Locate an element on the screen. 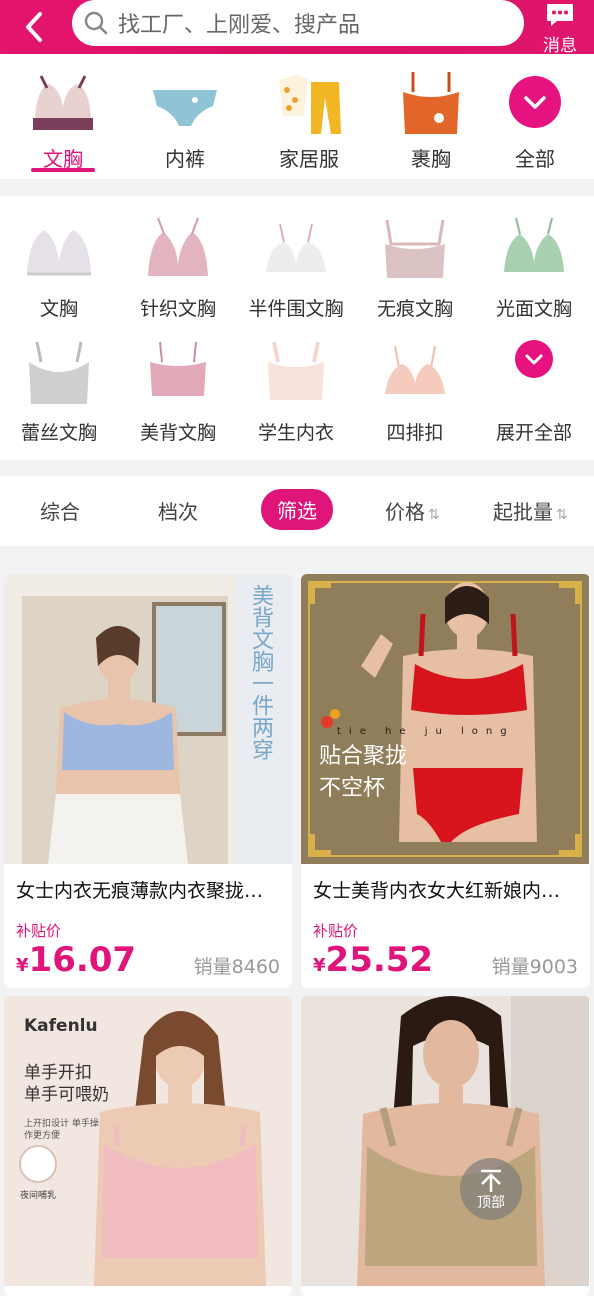 The height and width of the screenshot is (1296, 594). image-headline-2: 单手可喂奶 is located at coordinates (66, 1095).